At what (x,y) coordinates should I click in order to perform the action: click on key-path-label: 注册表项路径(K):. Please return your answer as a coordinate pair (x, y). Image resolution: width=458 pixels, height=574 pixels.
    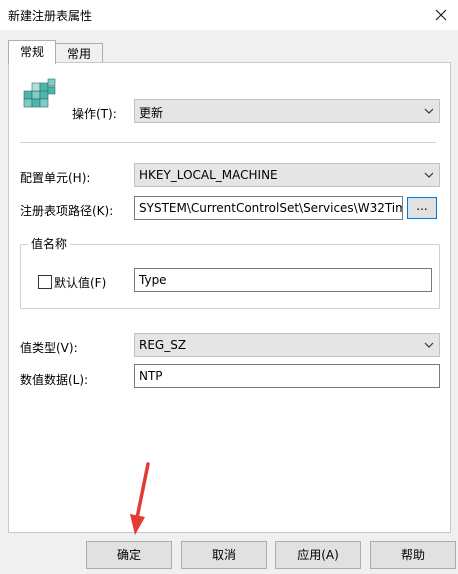
    Looking at the image, I should click on (67, 211).